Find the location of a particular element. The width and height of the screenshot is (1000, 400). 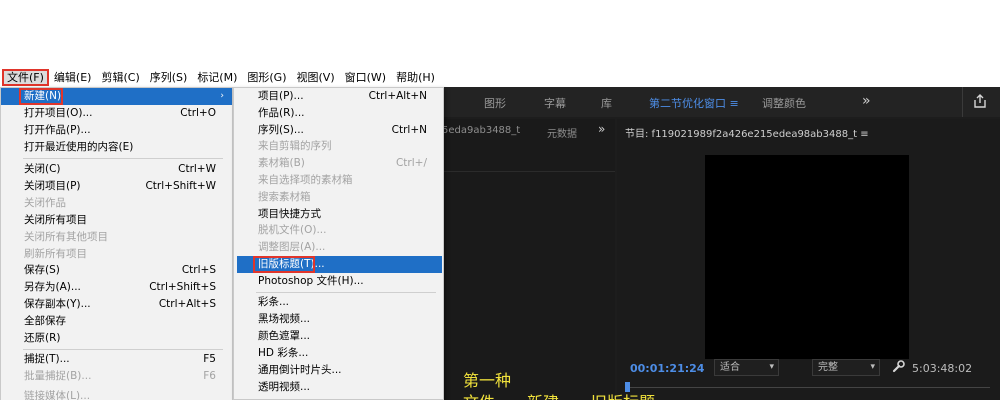

submenu-item-bin-from-selection: 来自选择项的素材箱 is located at coordinates (338, 180).